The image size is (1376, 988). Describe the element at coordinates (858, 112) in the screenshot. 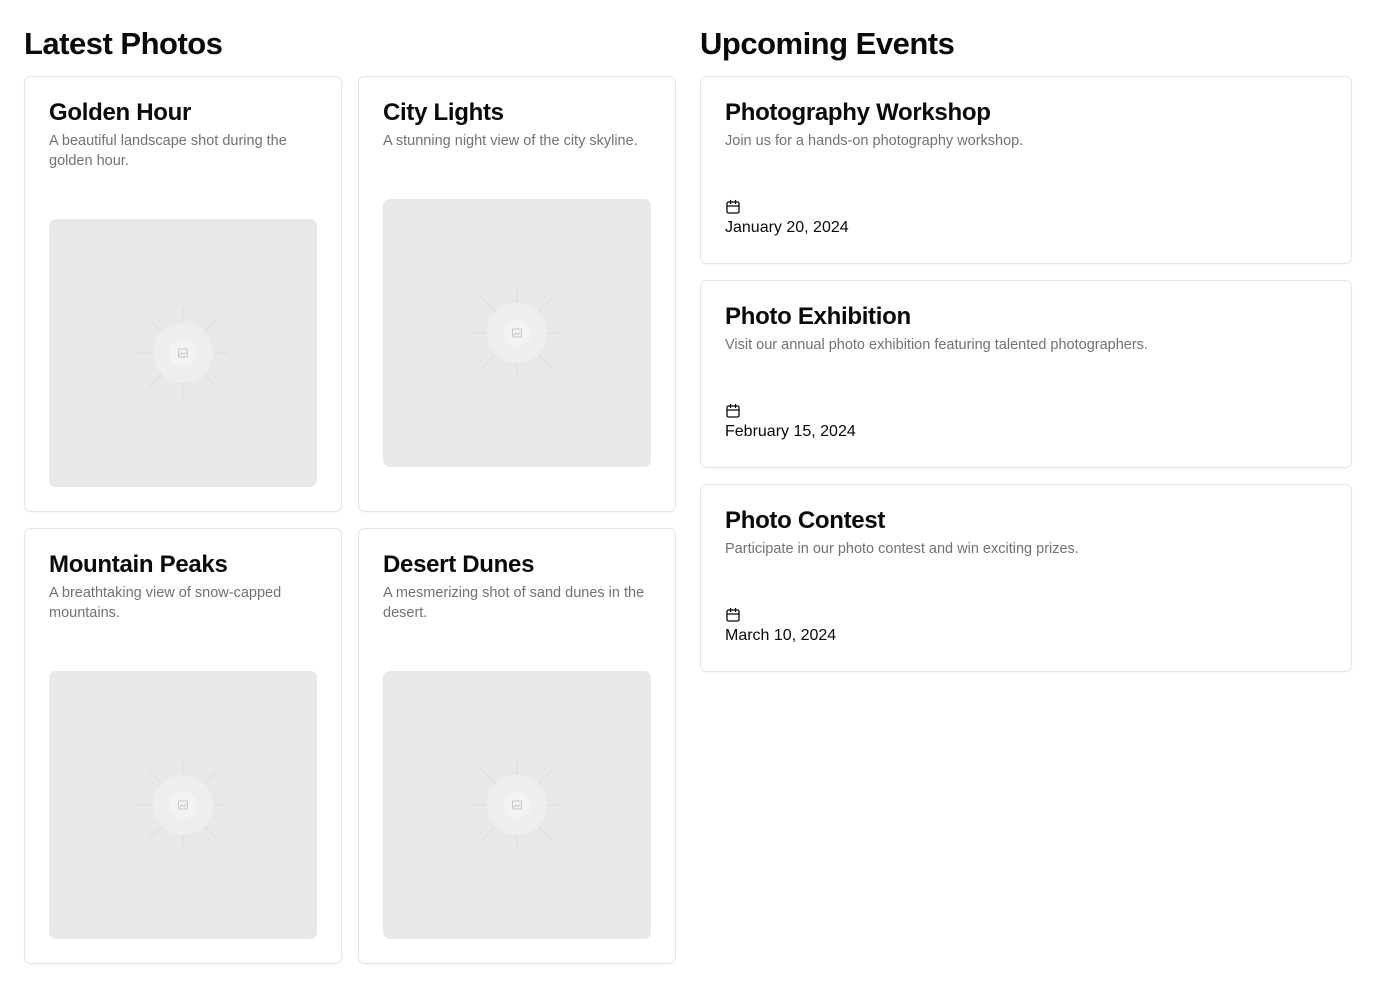

I see `event-title: Photography Workshop` at that location.